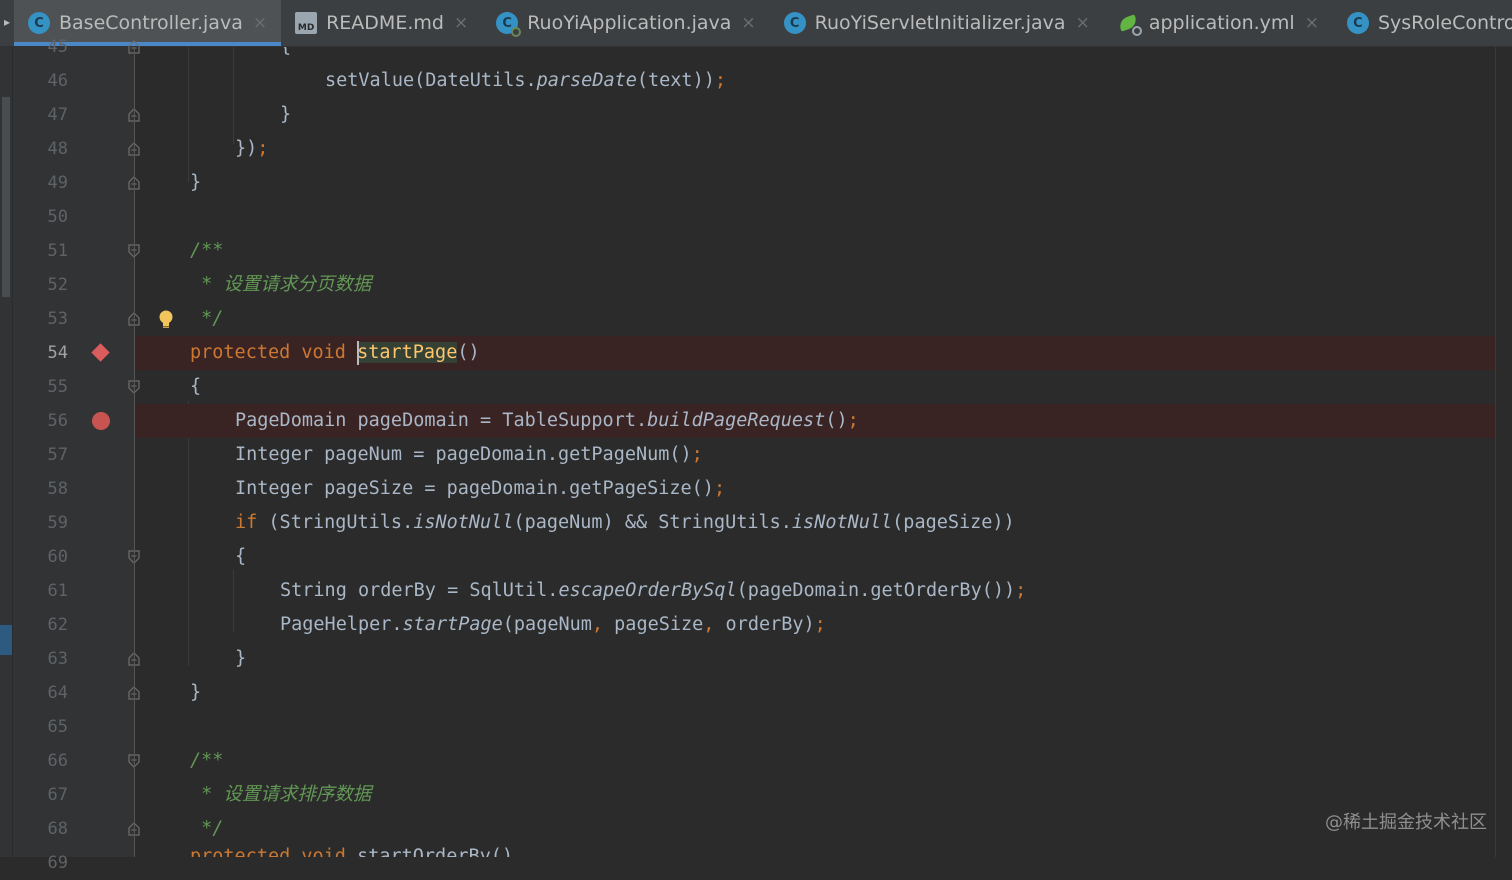 This screenshot has height=880, width=1512. Describe the element at coordinates (815, 115) in the screenshot. I see `code-line-47: }` at that location.